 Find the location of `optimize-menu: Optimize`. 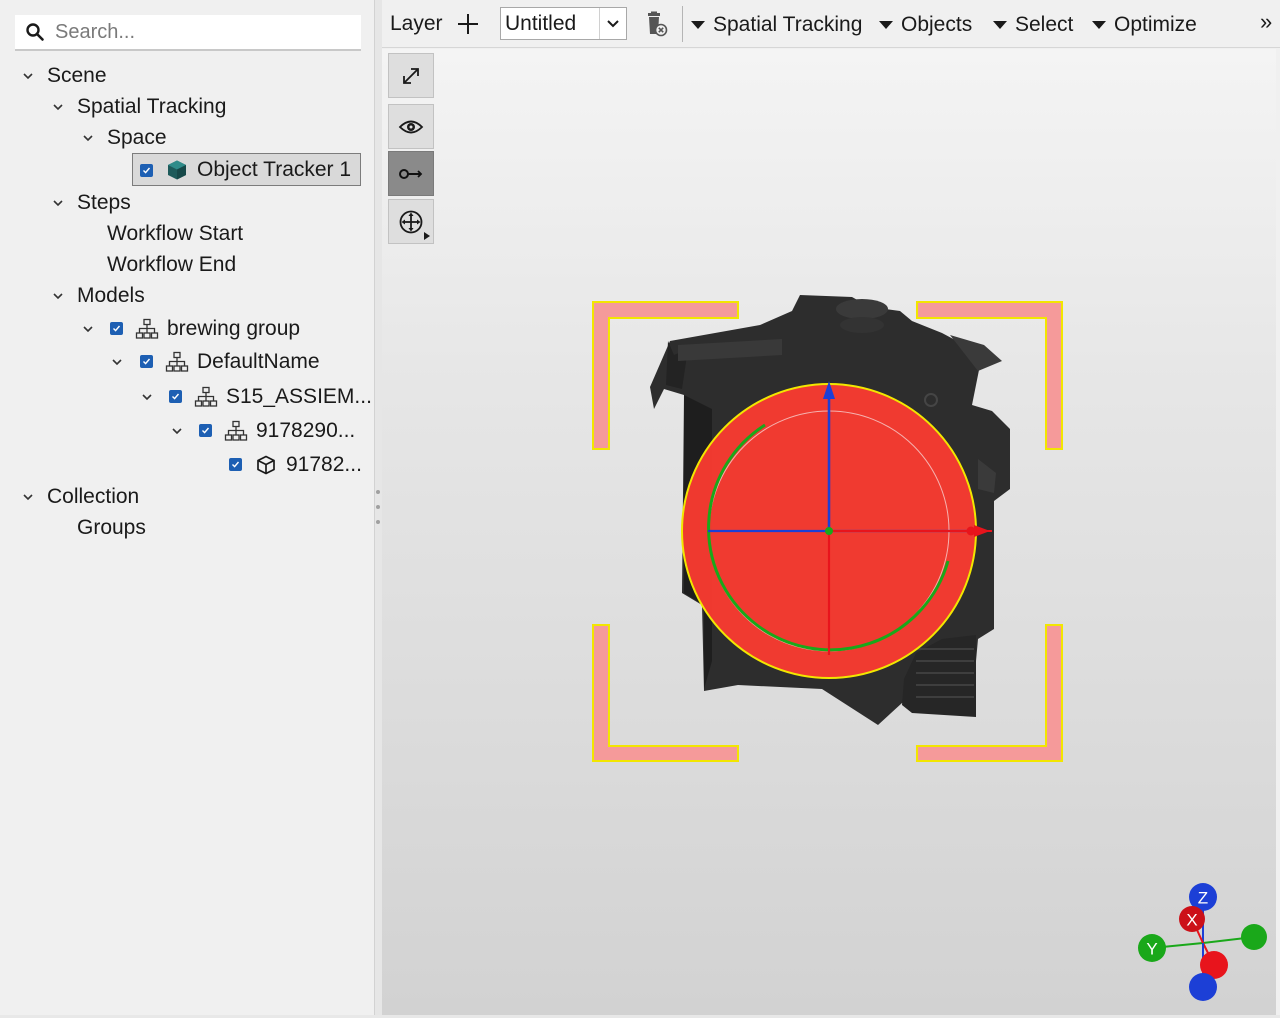

optimize-menu: Optimize is located at coordinates (1144, 25).